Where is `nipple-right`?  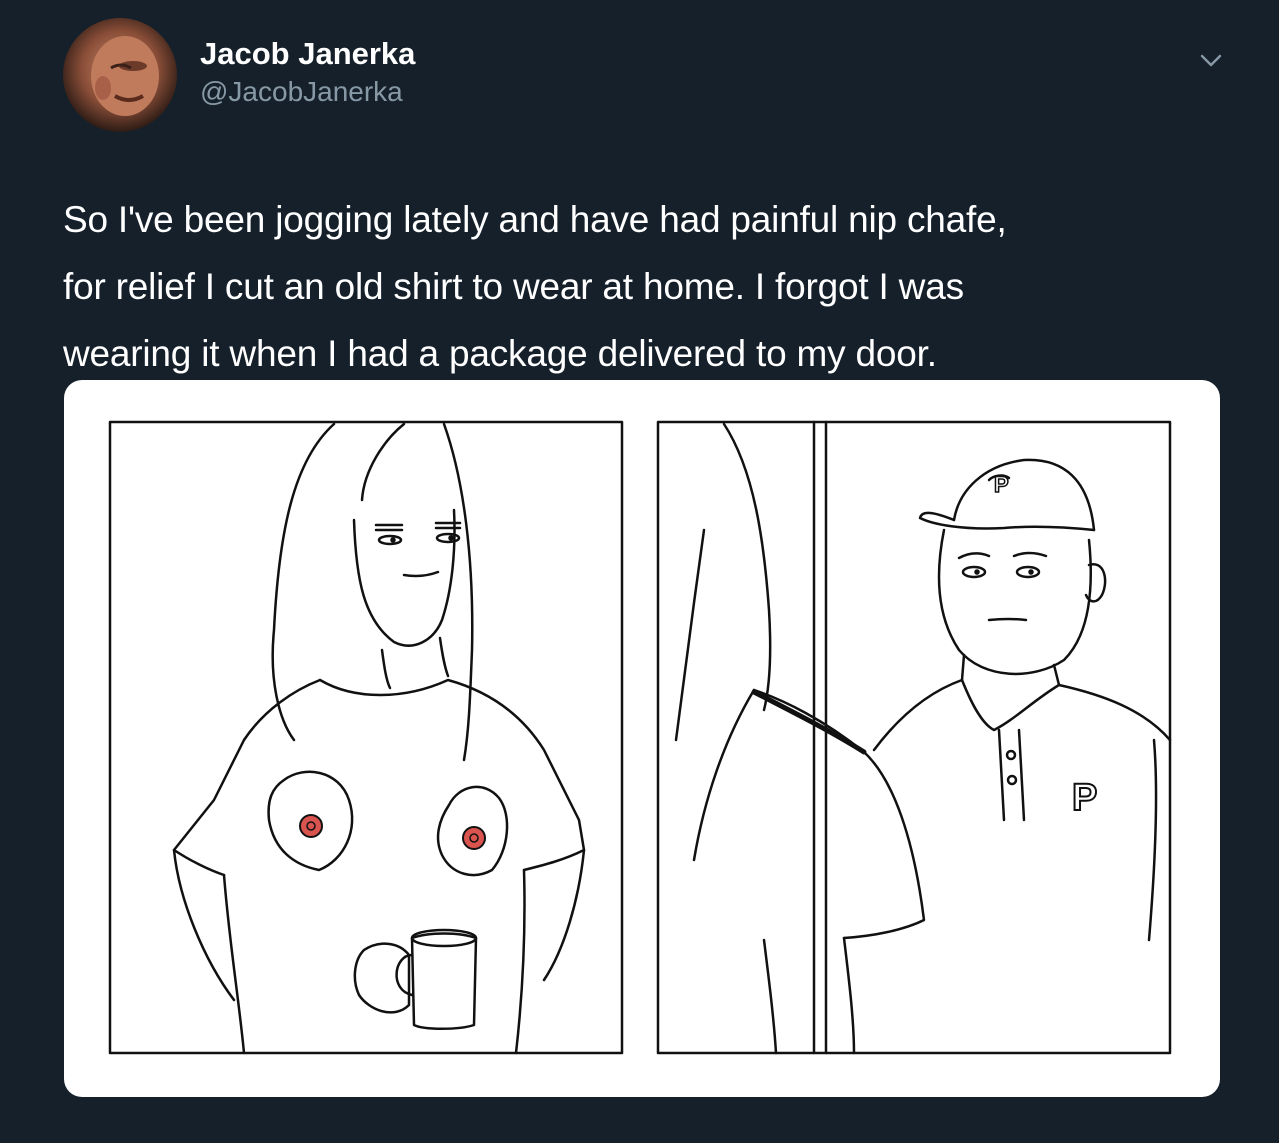
nipple-right is located at coordinates (474, 838).